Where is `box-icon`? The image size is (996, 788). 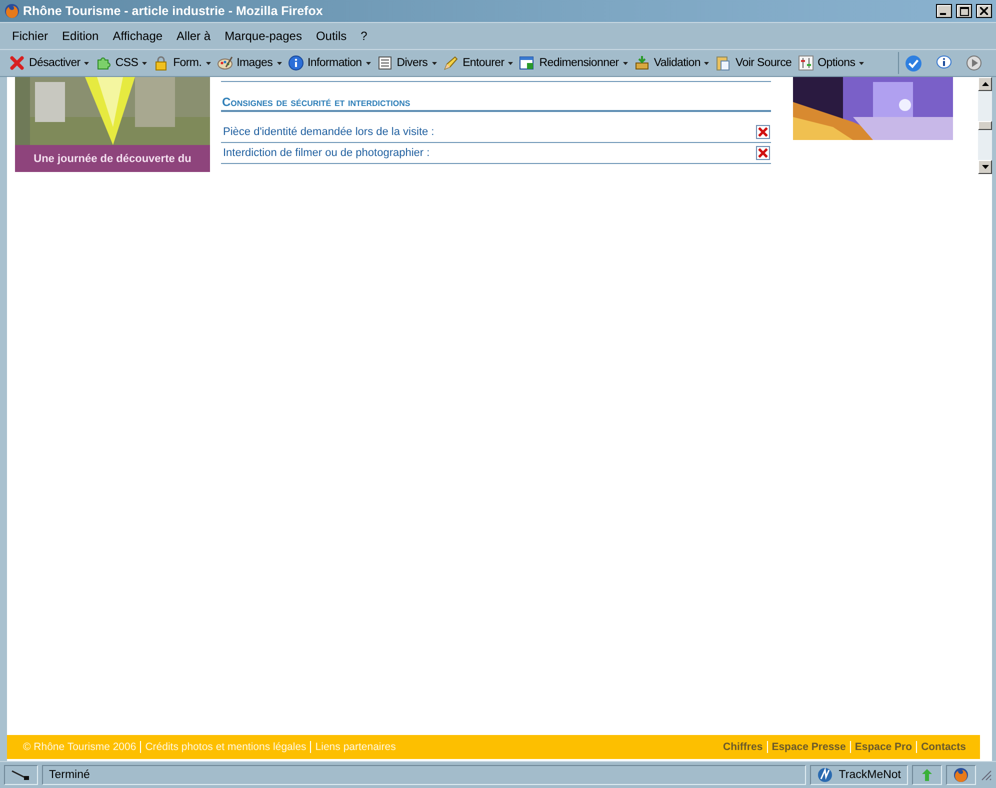 box-icon is located at coordinates (642, 63).